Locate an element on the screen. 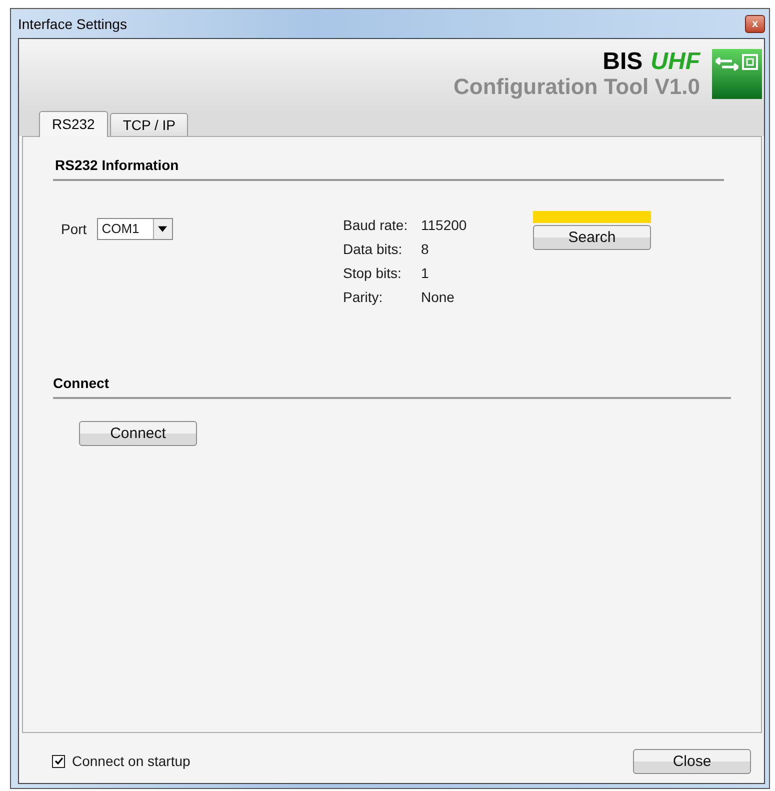 This screenshot has width=775, height=791. tab: RS232 is located at coordinates (73, 124).